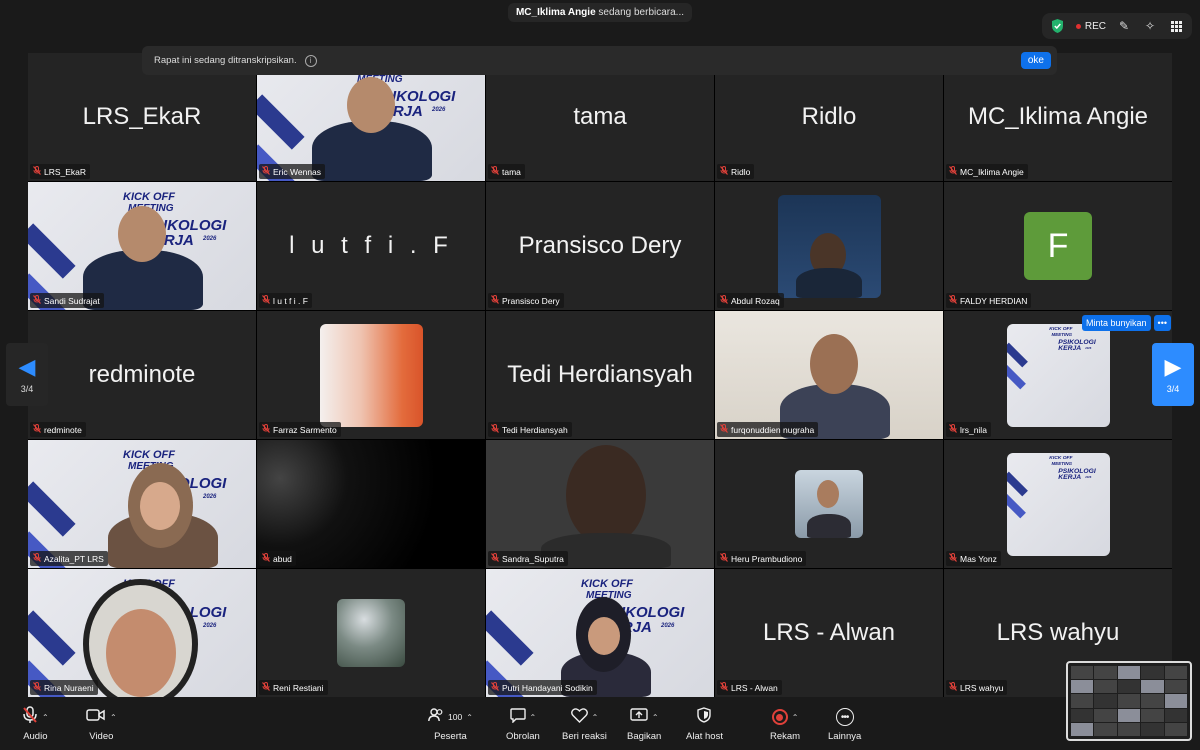 The image size is (1200, 750). Describe the element at coordinates (779, 717) in the screenshot. I see `record-icon` at that location.